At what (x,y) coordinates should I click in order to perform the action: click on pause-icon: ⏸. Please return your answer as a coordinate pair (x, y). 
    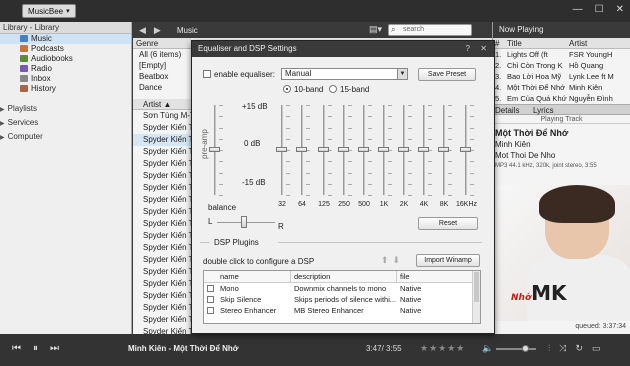
    Looking at the image, I should click on (35, 348).